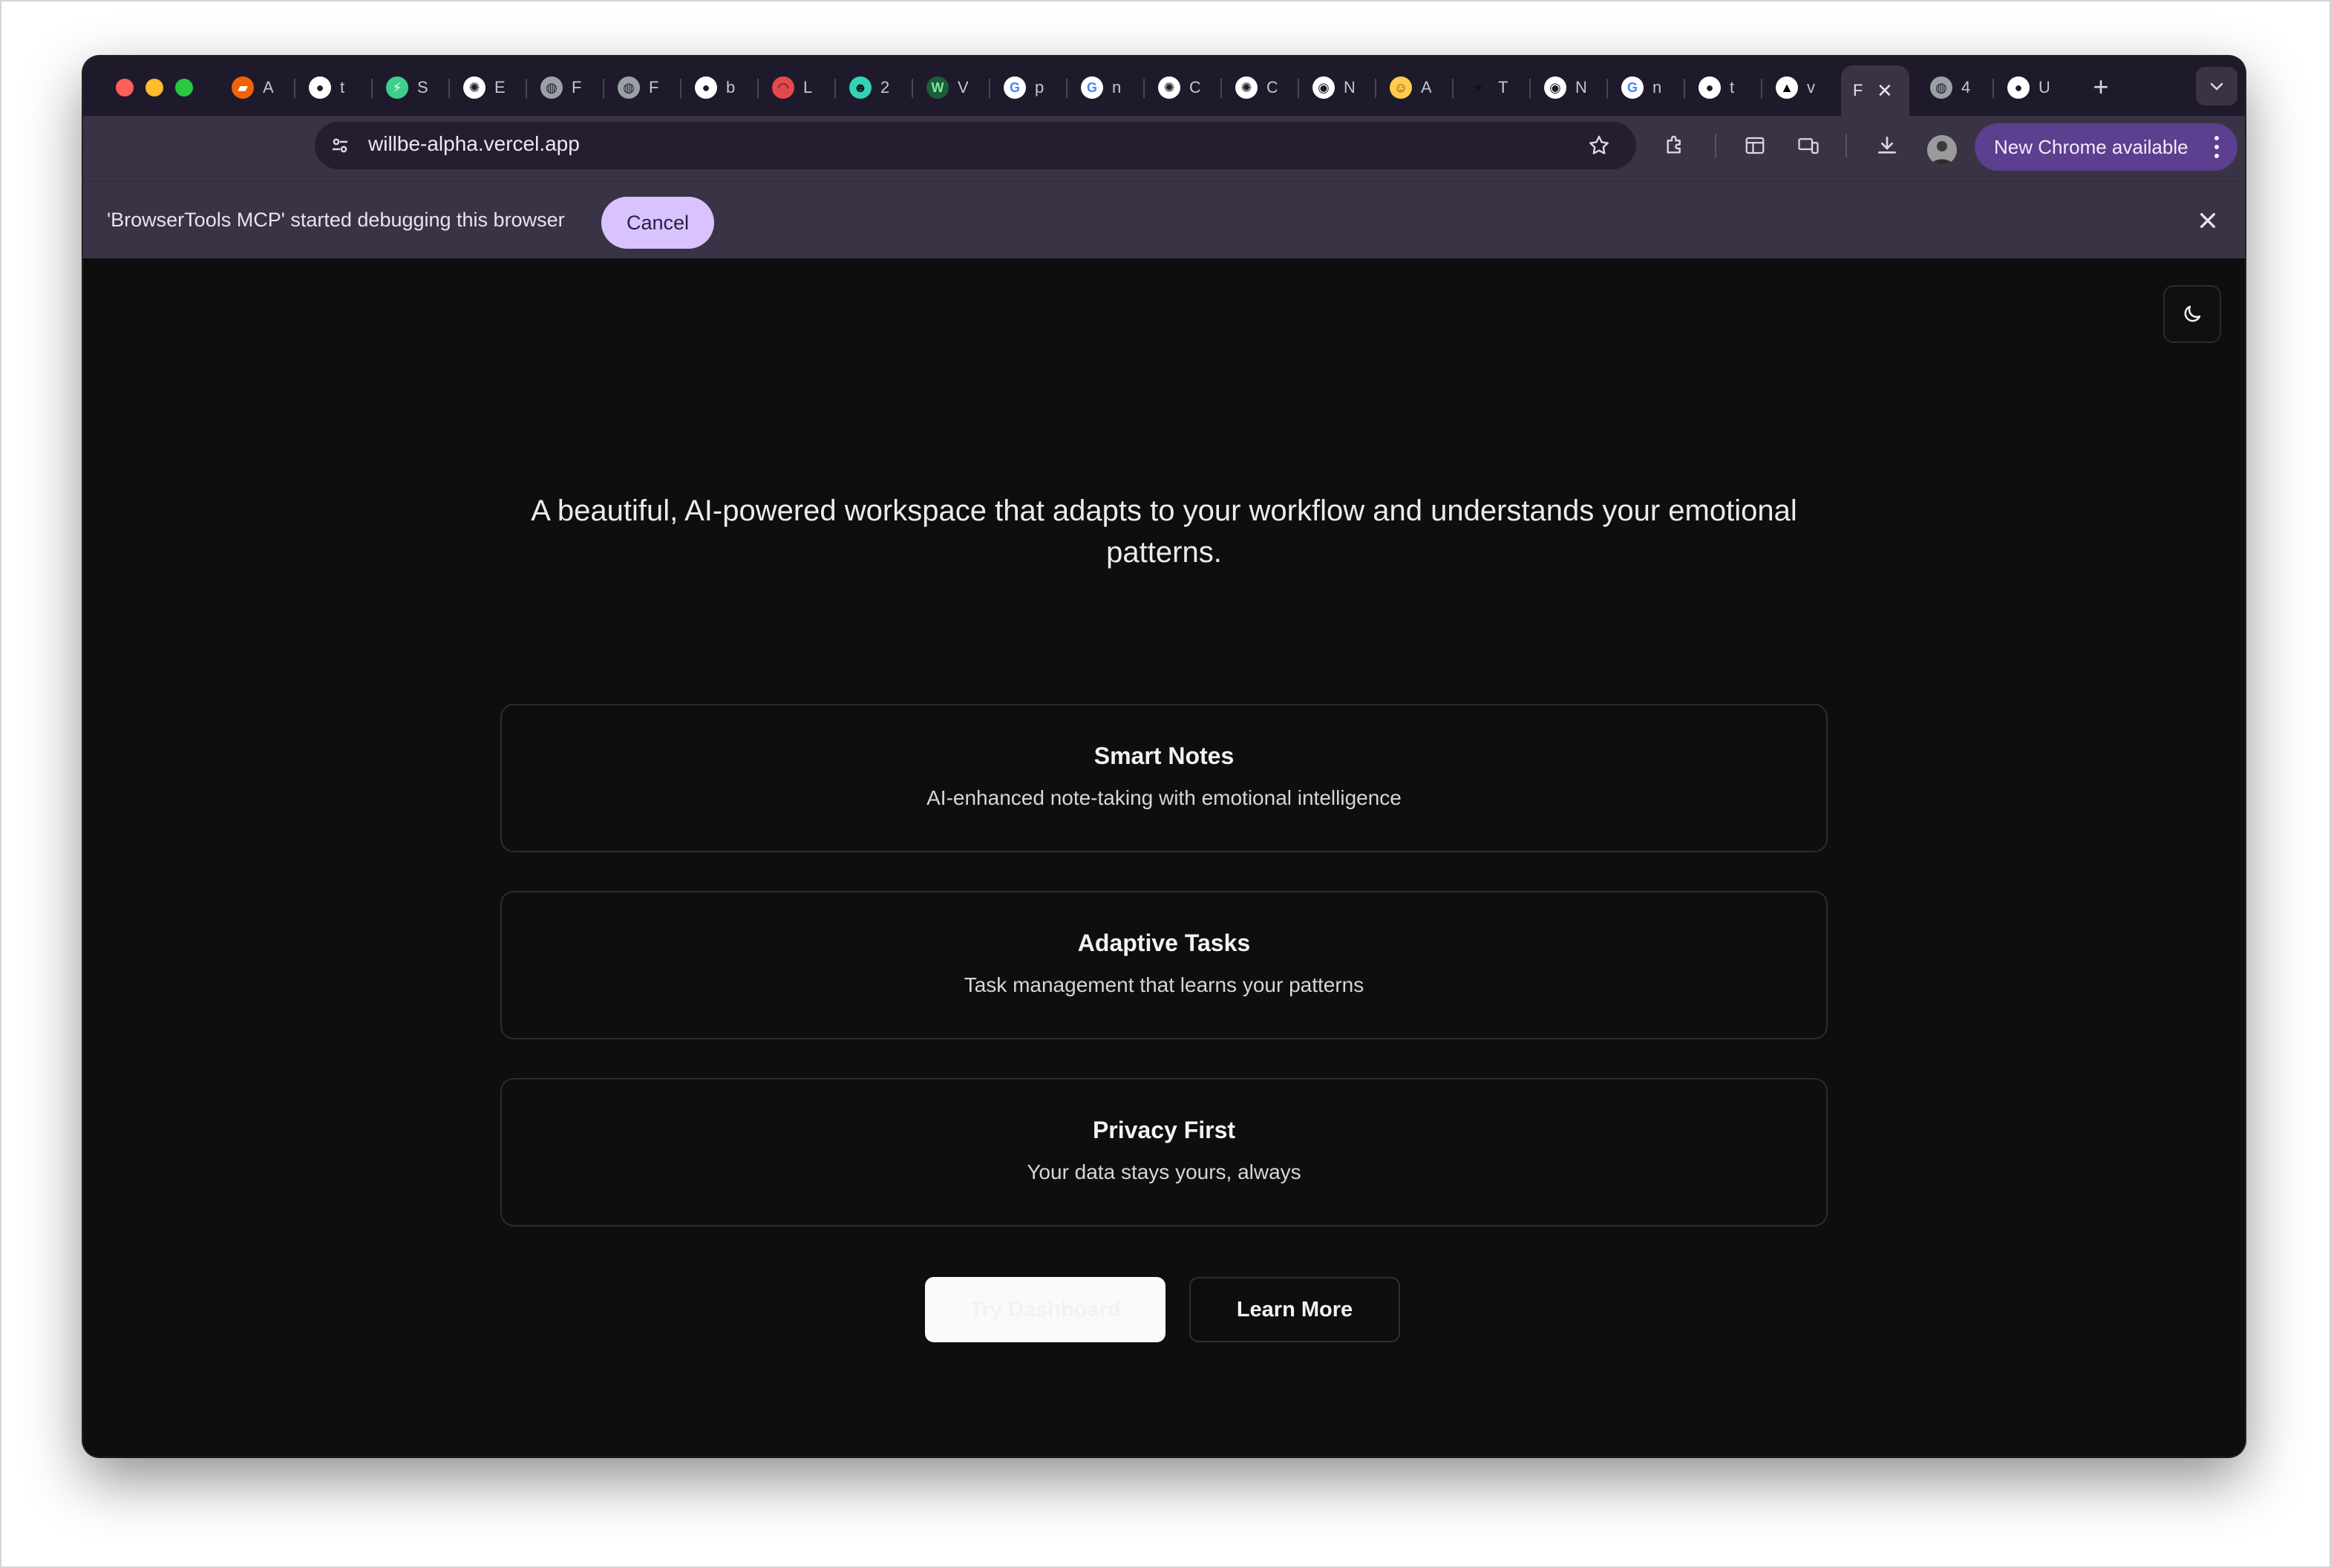 Image resolution: width=2331 pixels, height=1568 pixels. I want to click on browser-tab: ▲ v, so click(1801, 87).